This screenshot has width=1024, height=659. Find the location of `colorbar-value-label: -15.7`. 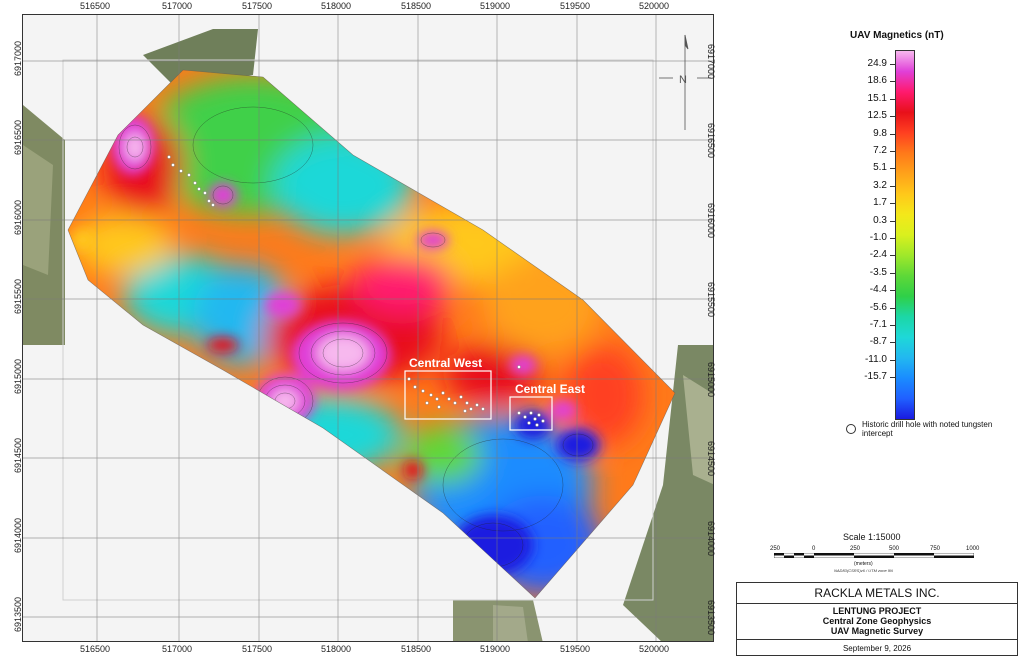

colorbar-value-label: -15.7 is located at coordinates (875, 377).